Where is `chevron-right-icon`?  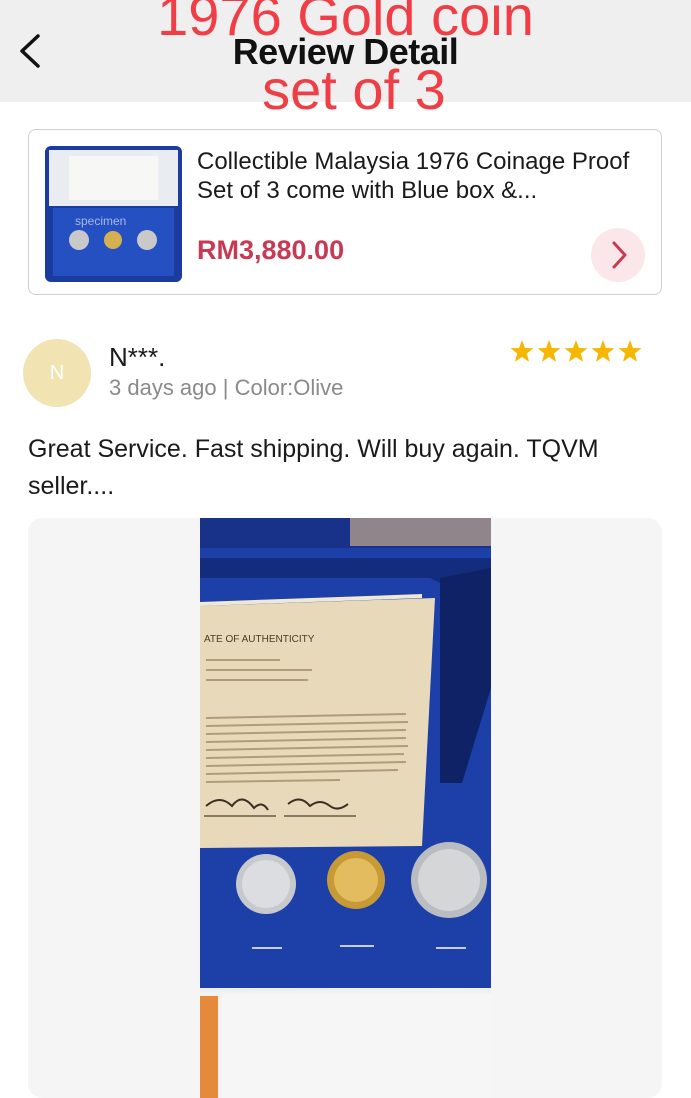 chevron-right-icon is located at coordinates (619, 255).